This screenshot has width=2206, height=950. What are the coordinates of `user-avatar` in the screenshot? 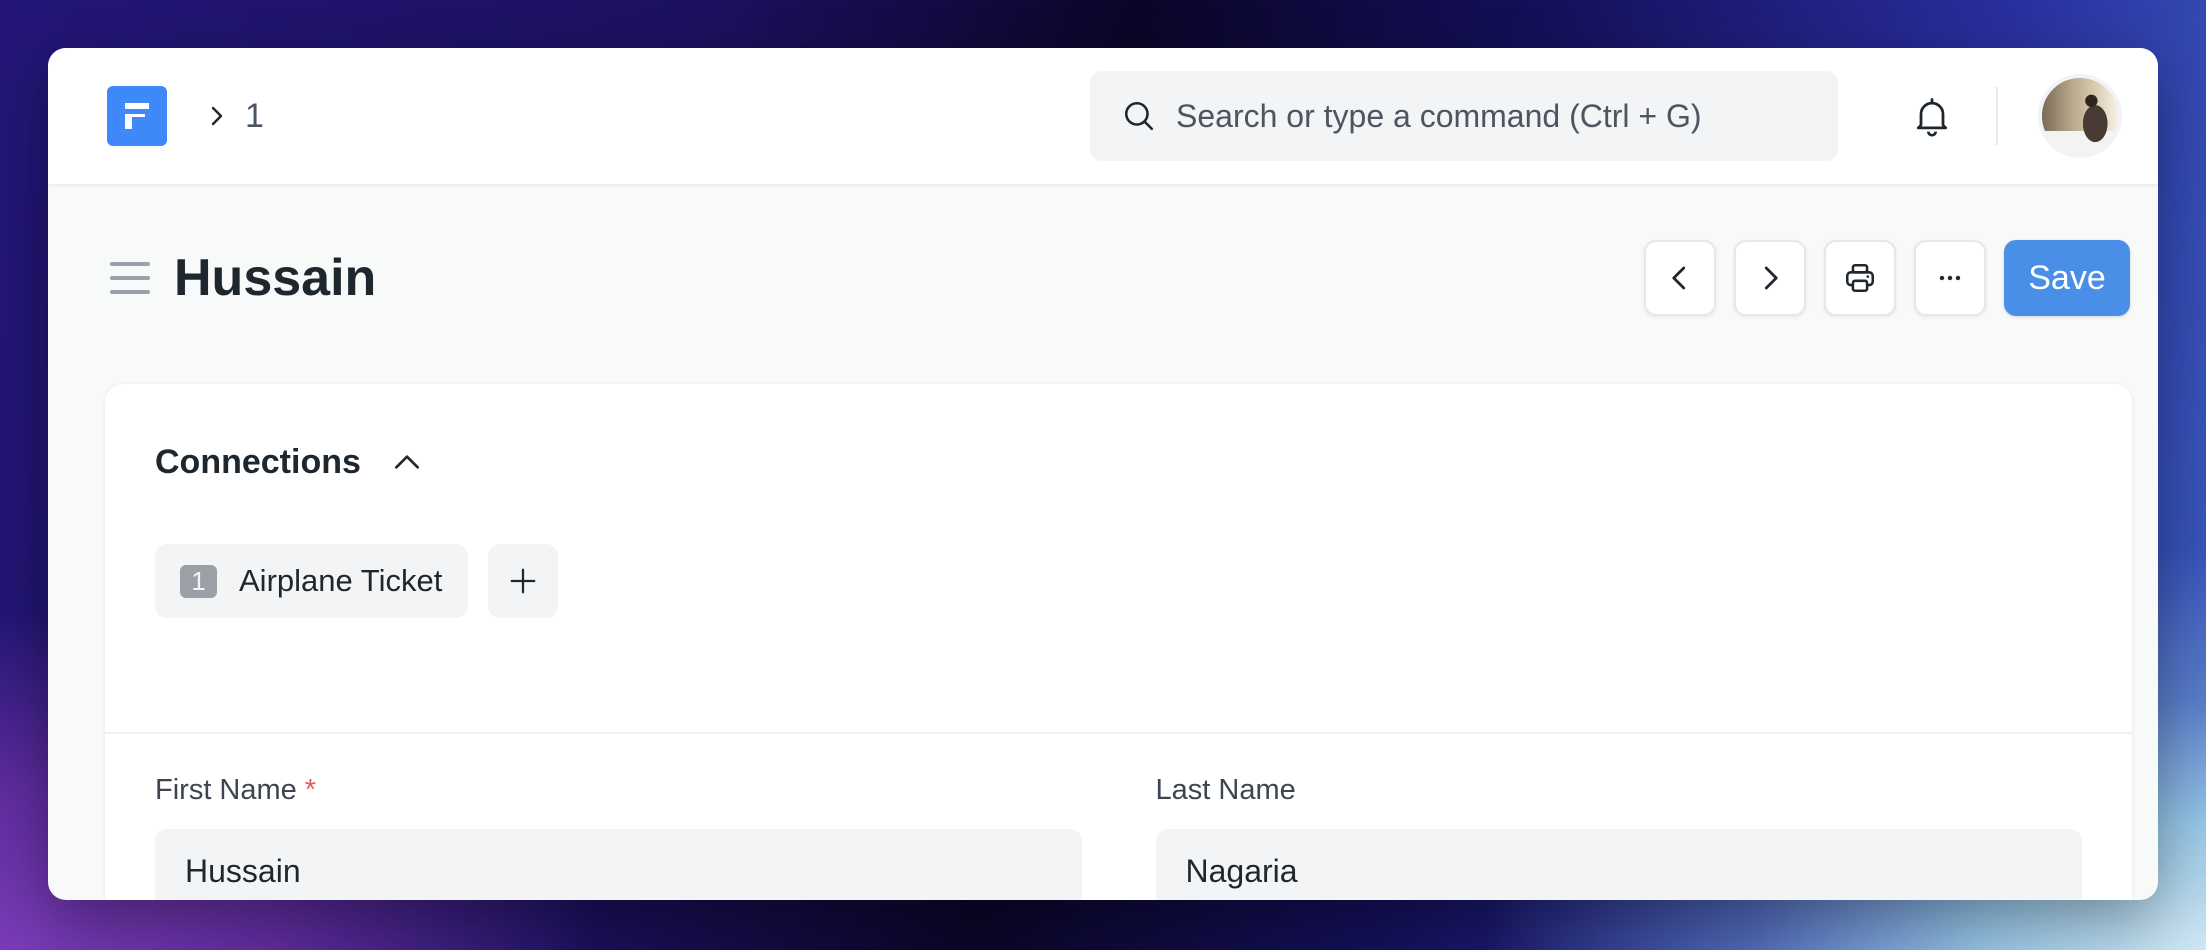 It's located at (2080, 116).